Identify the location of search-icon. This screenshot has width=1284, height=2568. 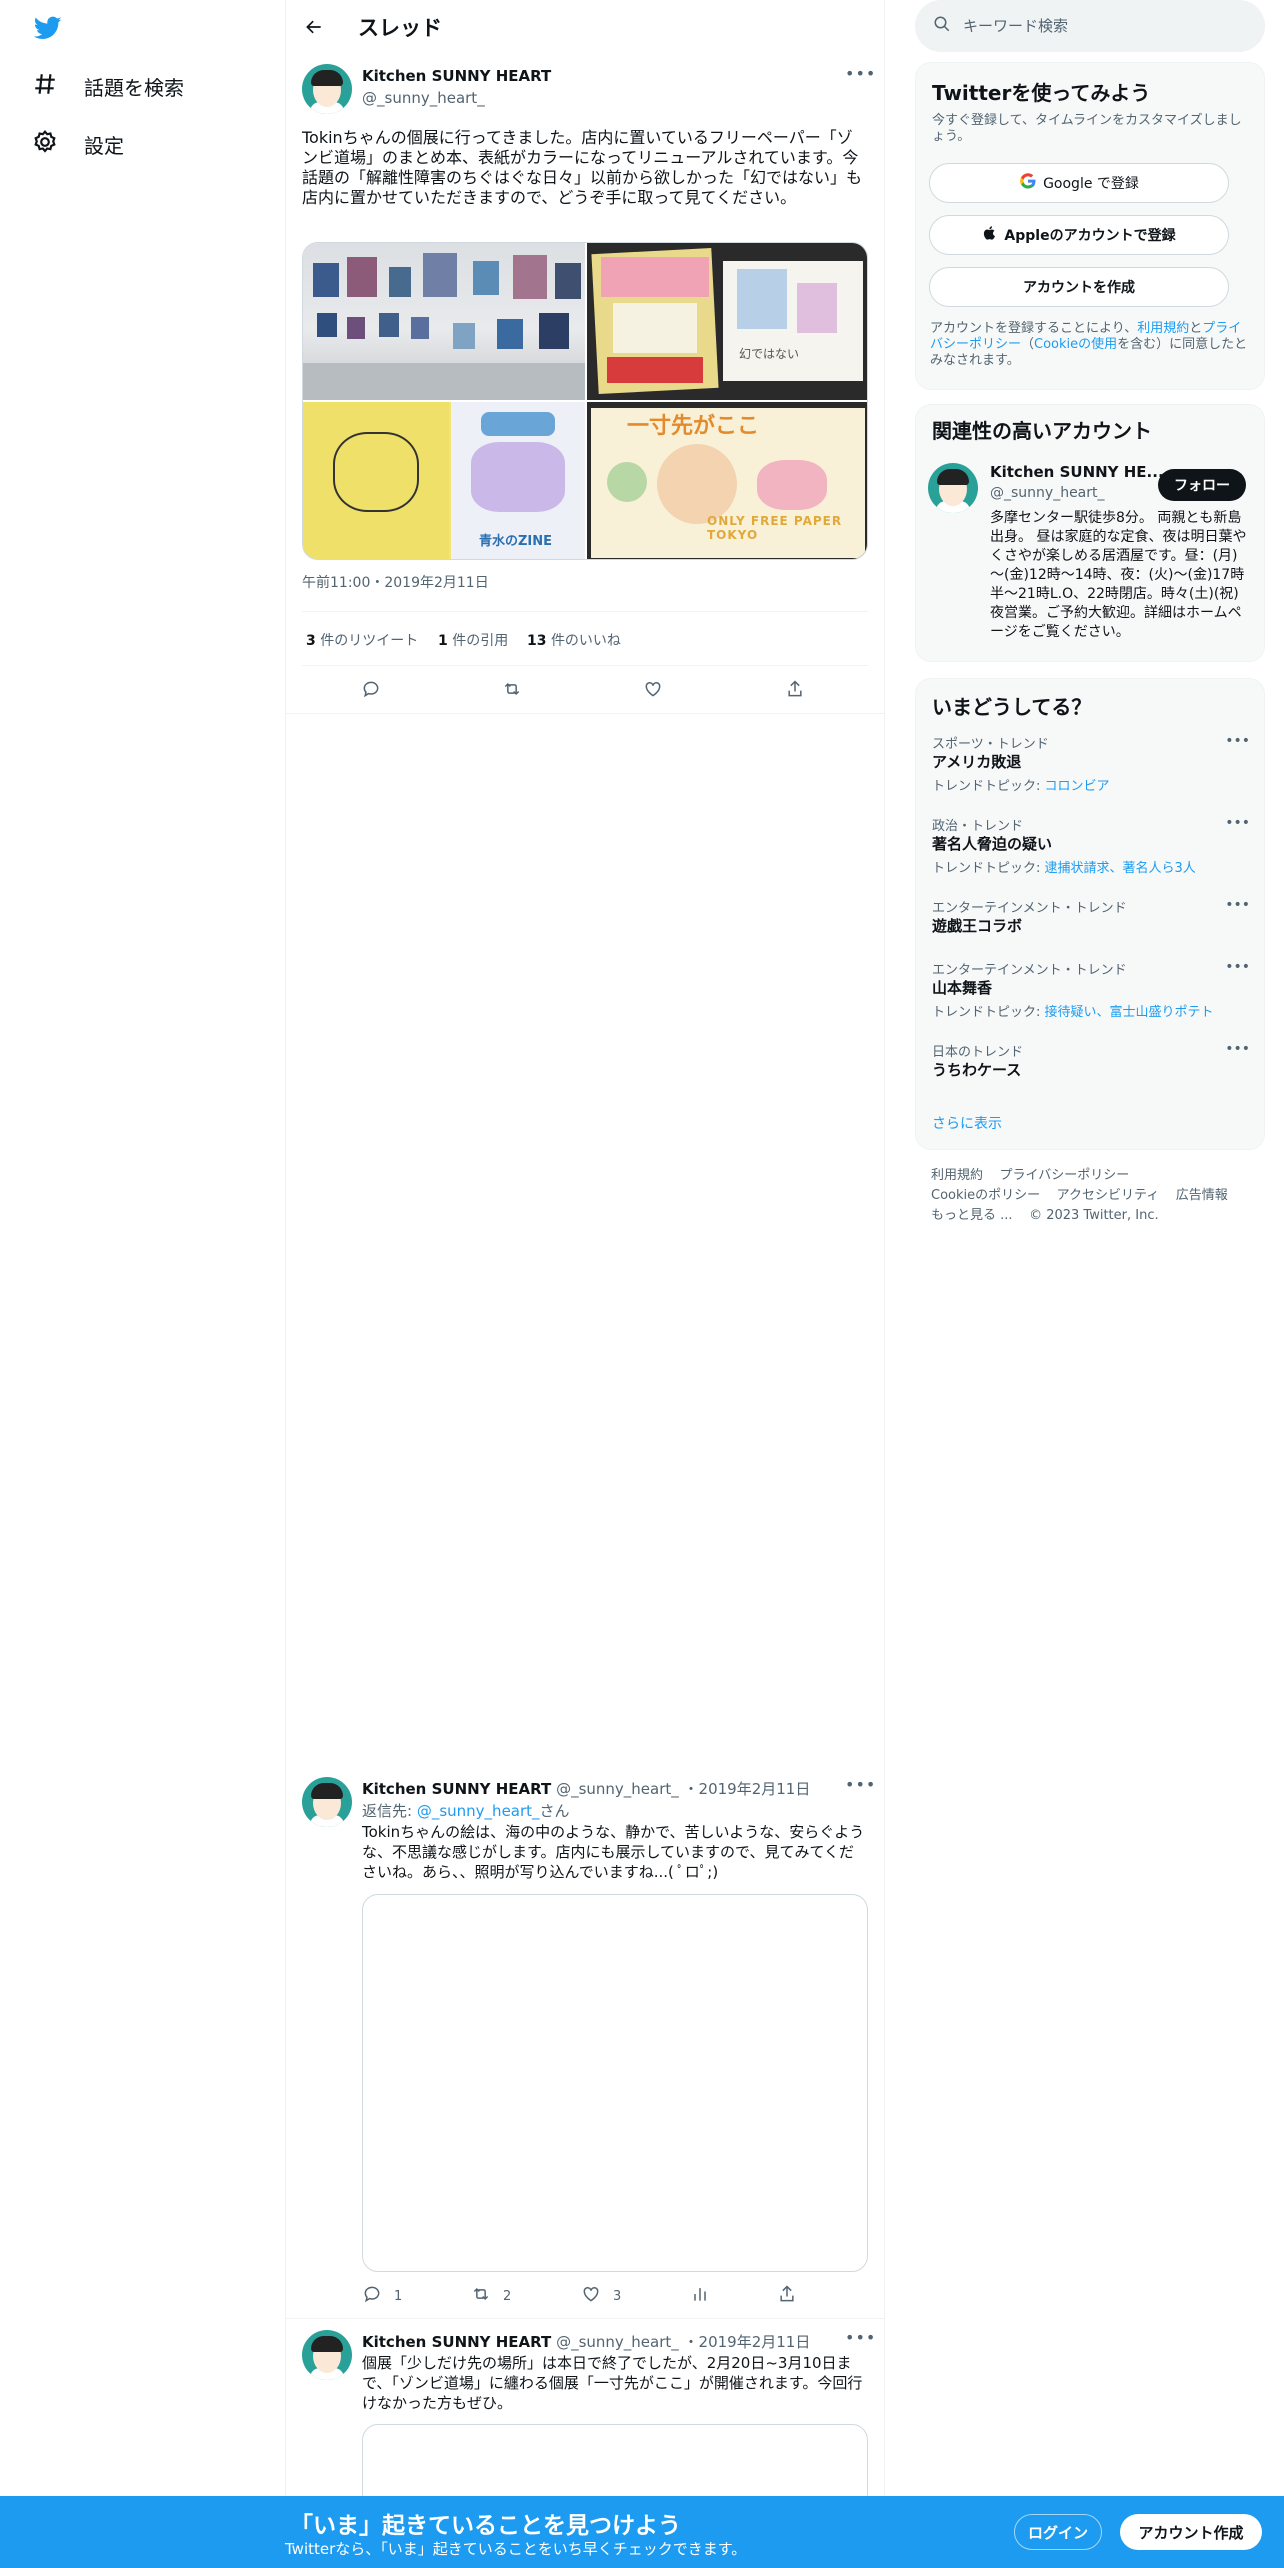
(942, 26).